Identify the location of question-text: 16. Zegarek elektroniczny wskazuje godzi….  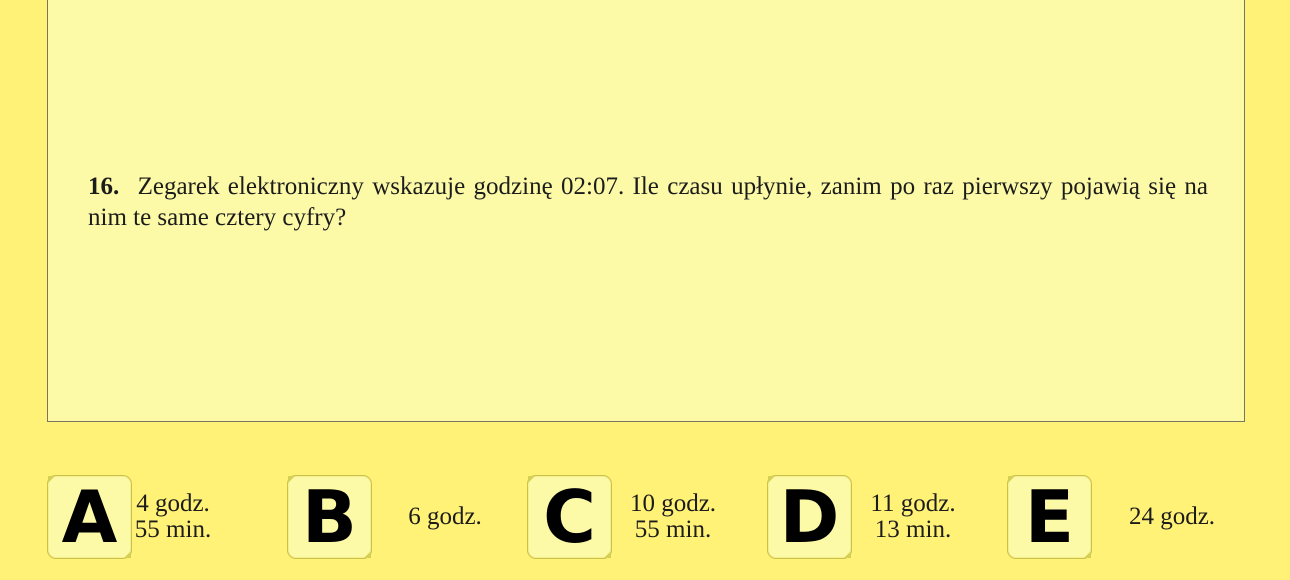
(648, 202).